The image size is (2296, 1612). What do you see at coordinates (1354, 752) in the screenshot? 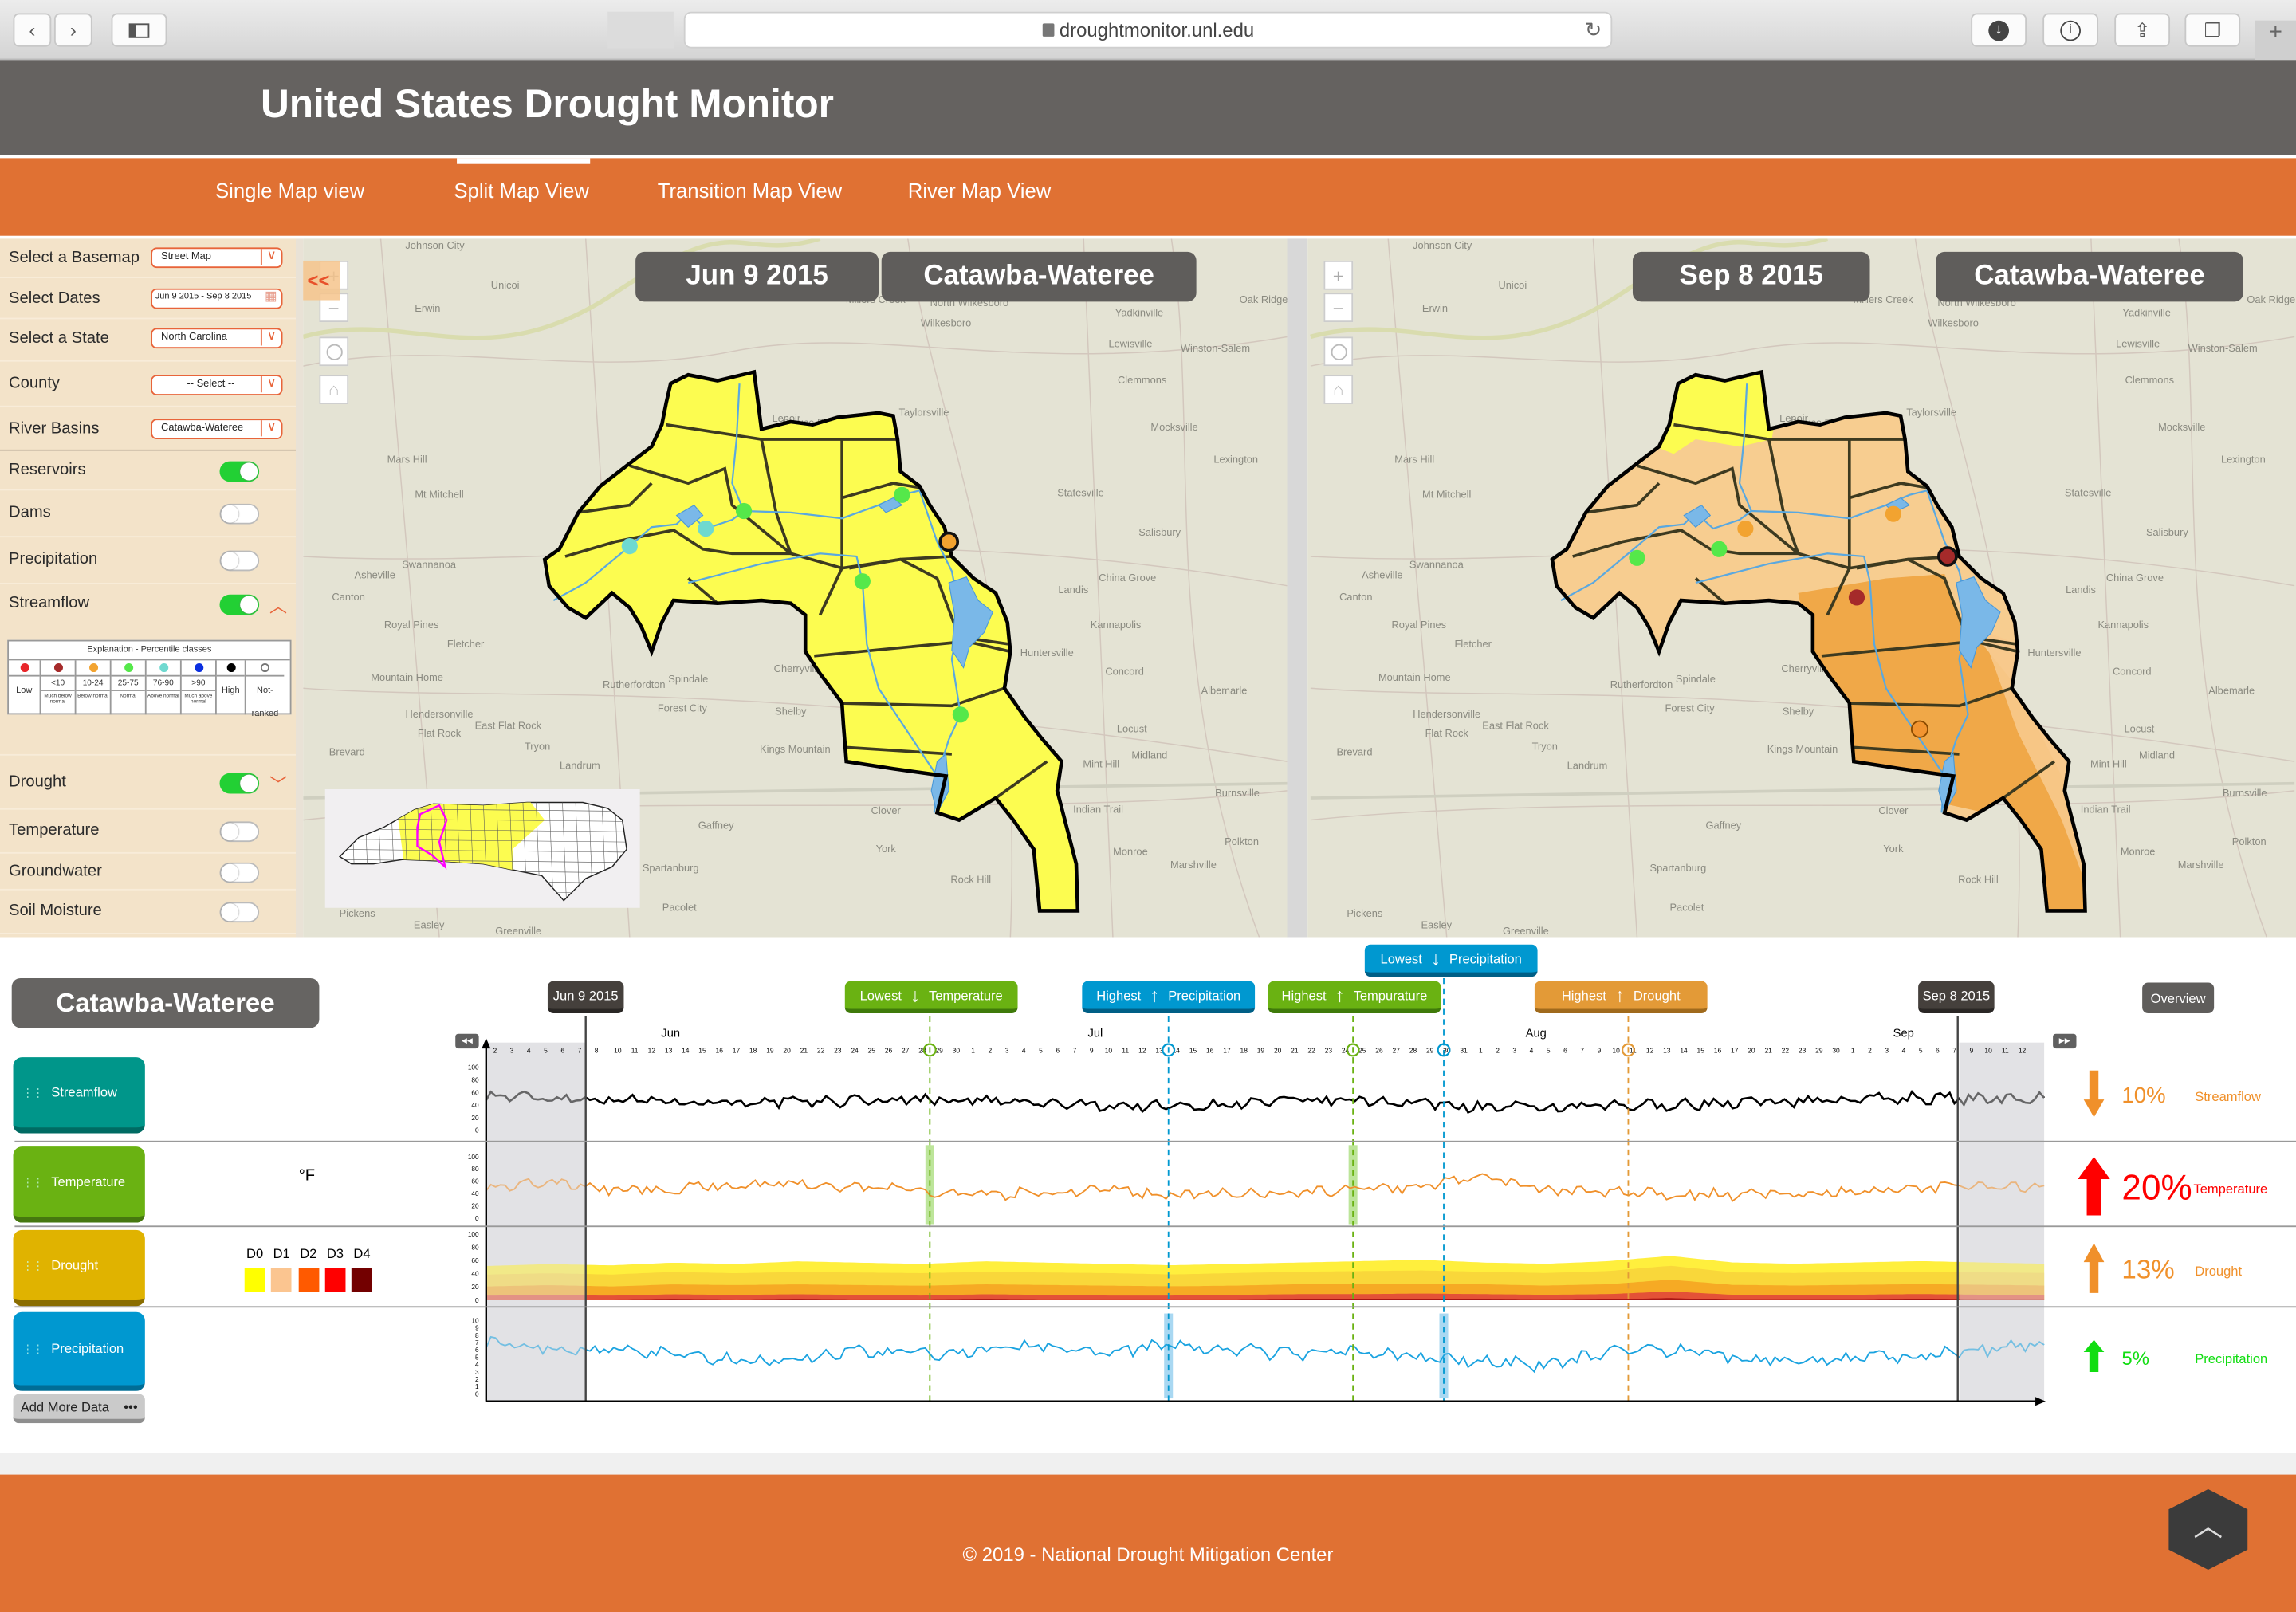
I see `town-label: Brevard` at bounding box center [1354, 752].